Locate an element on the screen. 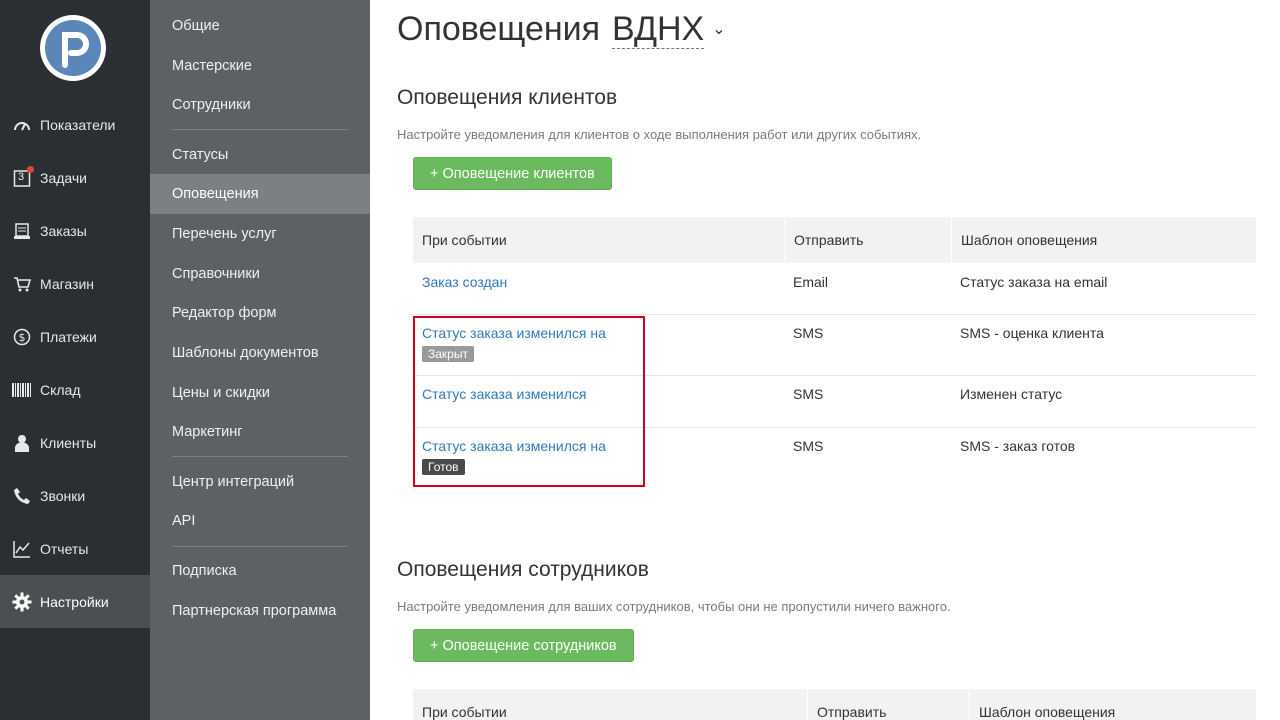 Image resolution: width=1280 pixels, height=720 pixels. chart-icon is located at coordinates (22, 549).